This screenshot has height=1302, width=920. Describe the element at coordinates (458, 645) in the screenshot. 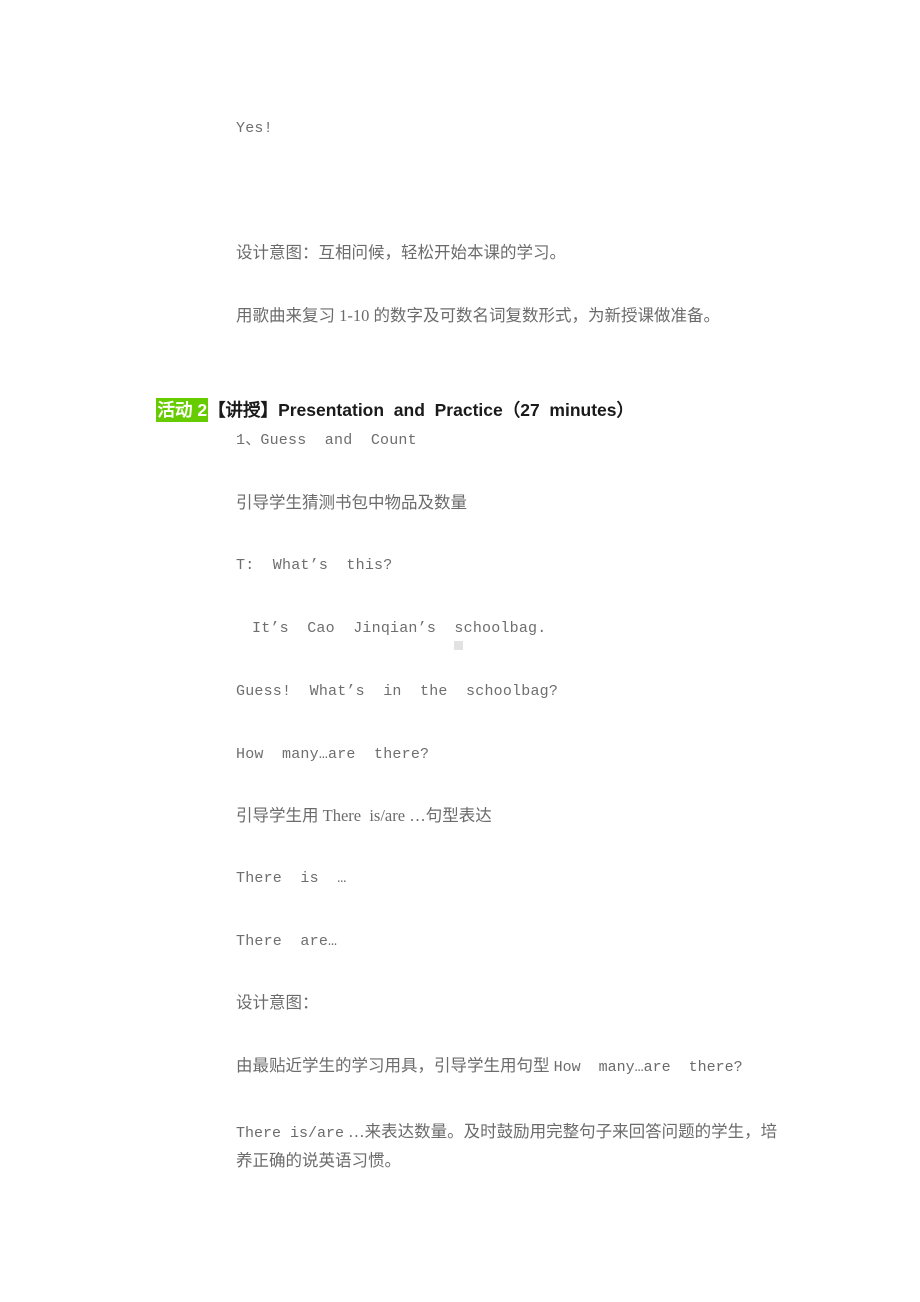

I see `anchor-placeholder-square` at that location.